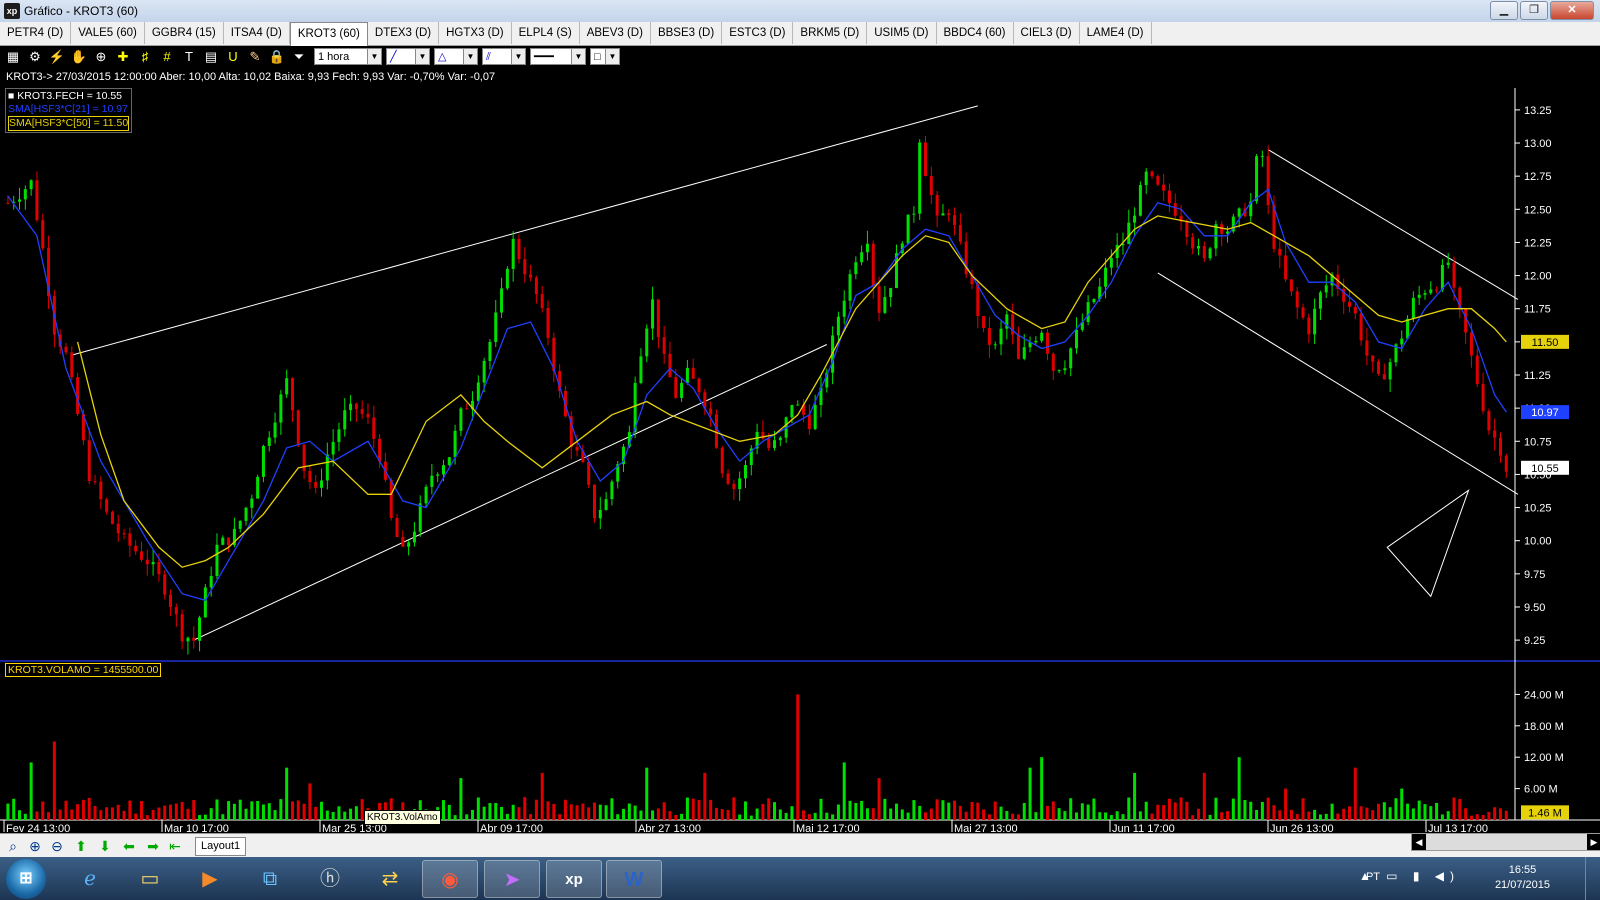 The image size is (1600, 900). I want to click on indicator-icon: ⚡, so click(57, 57).